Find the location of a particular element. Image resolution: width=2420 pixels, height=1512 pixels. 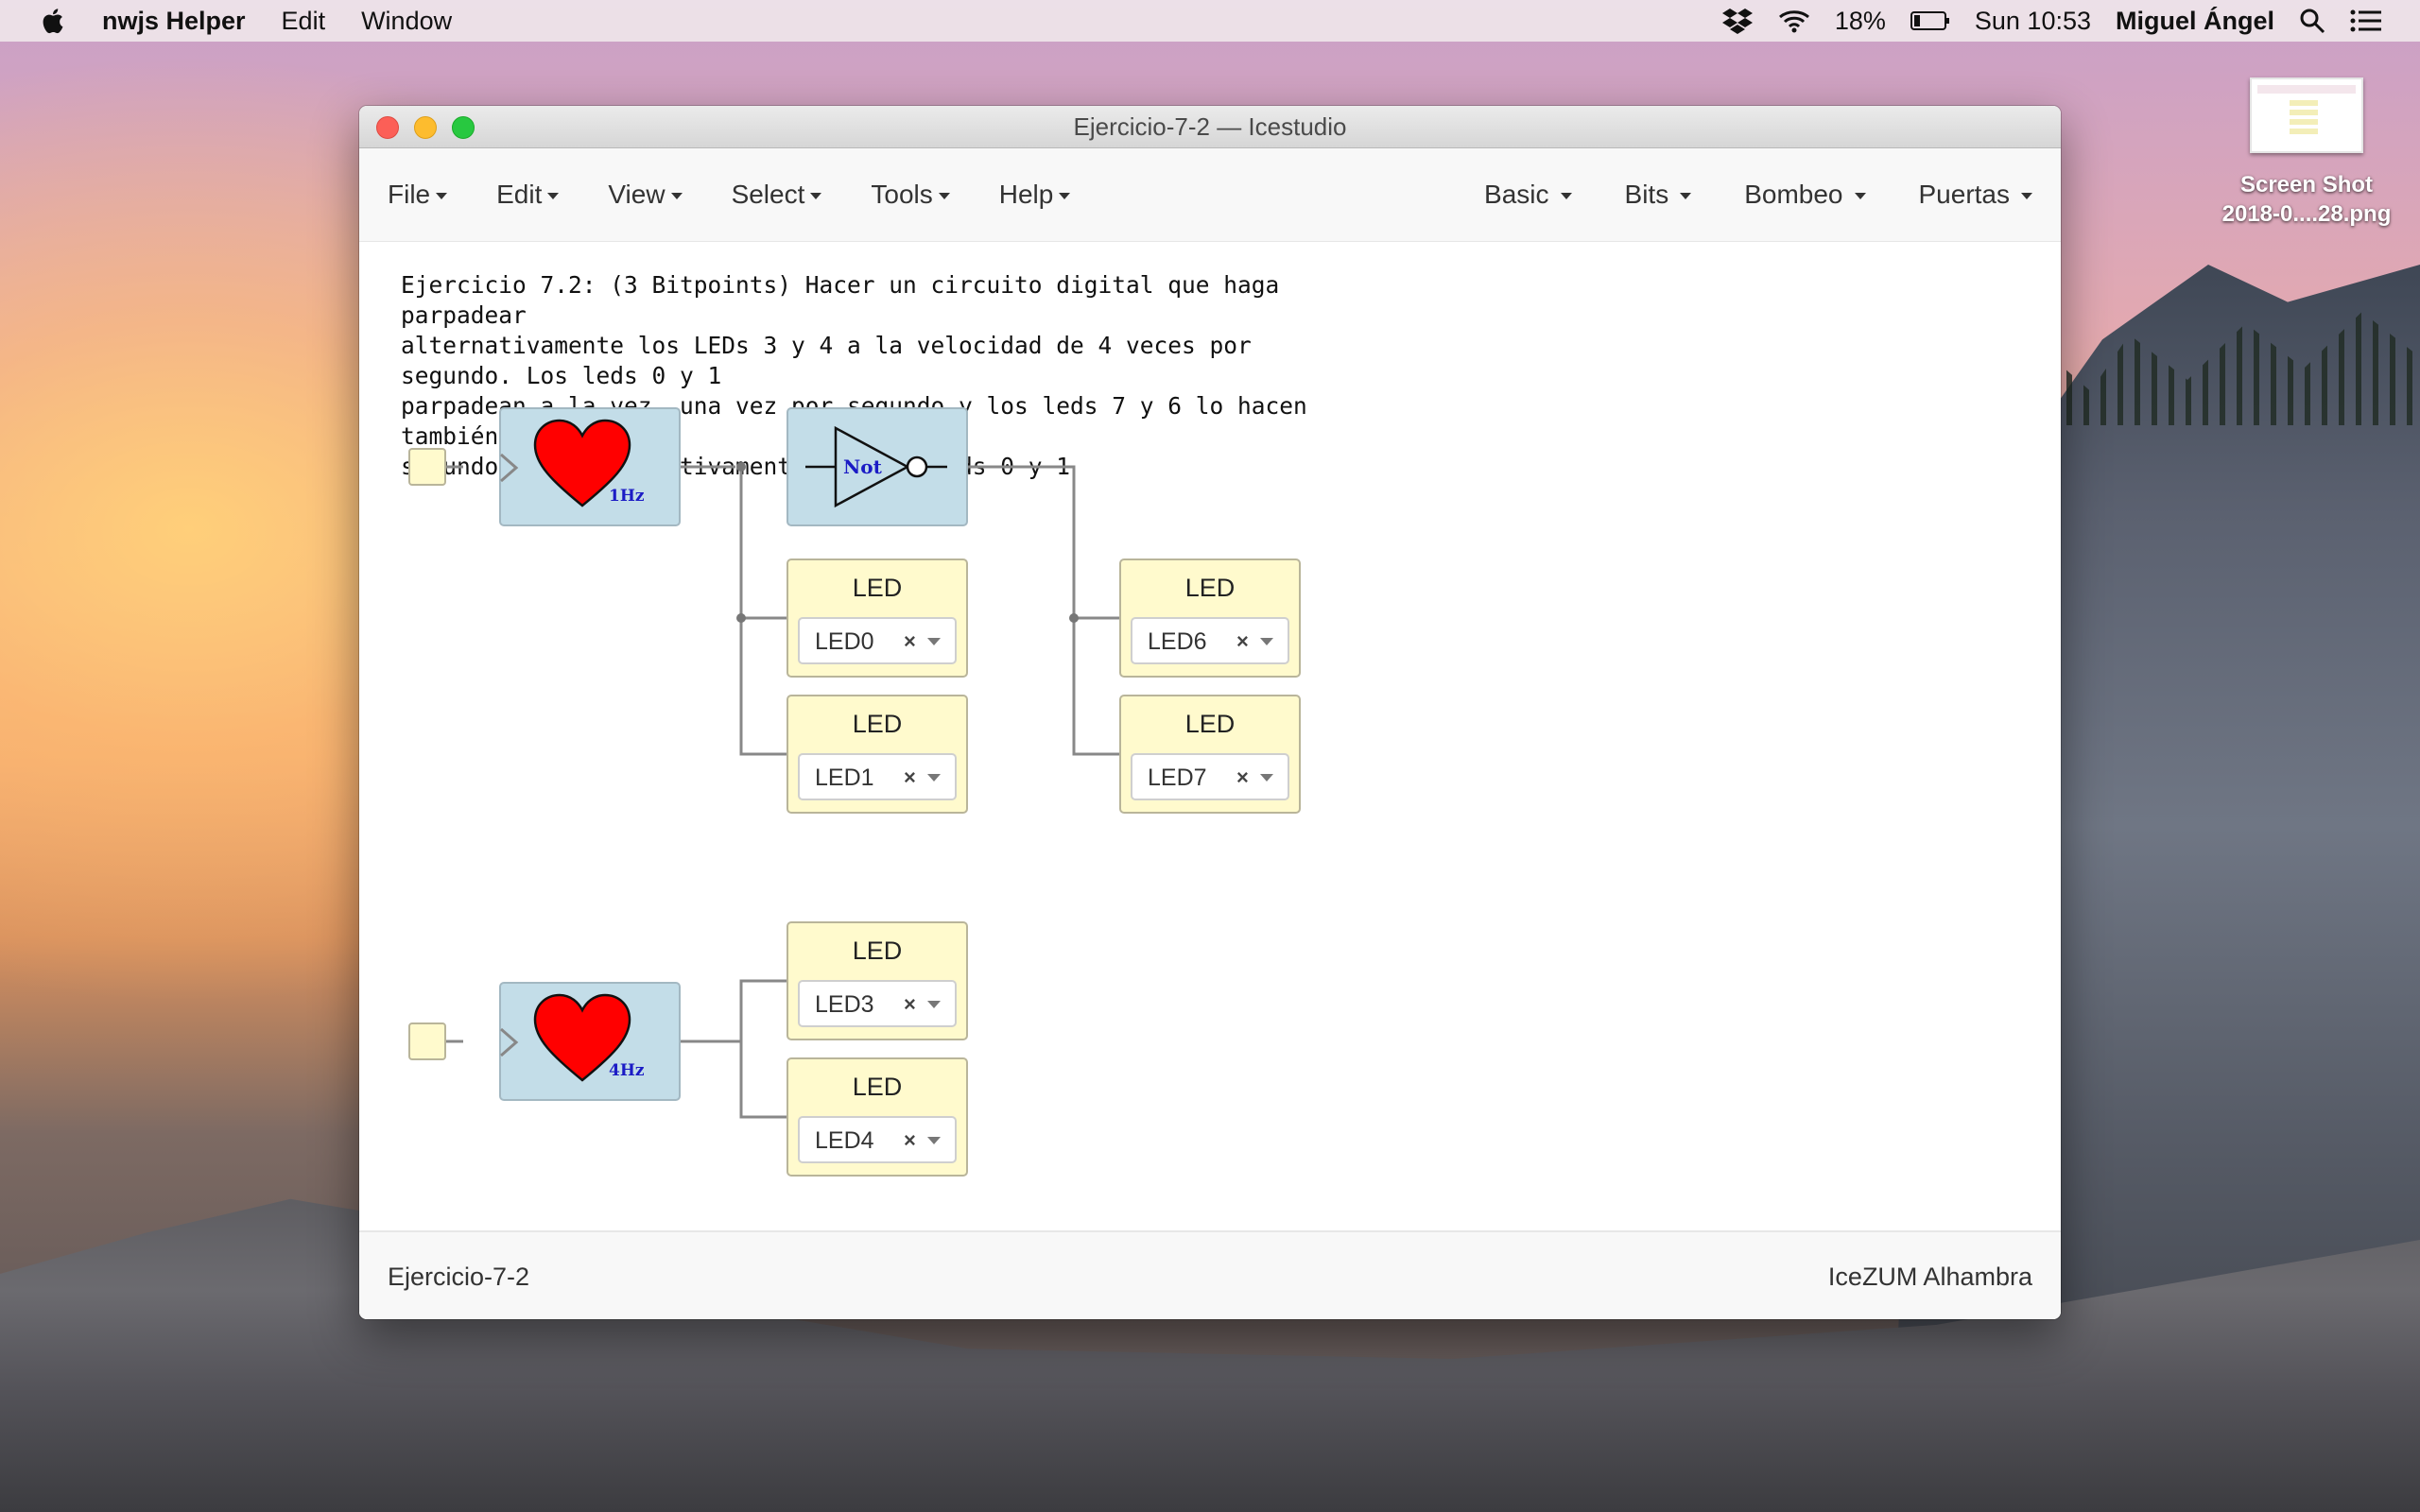

close-window-button is located at coordinates (387, 127).